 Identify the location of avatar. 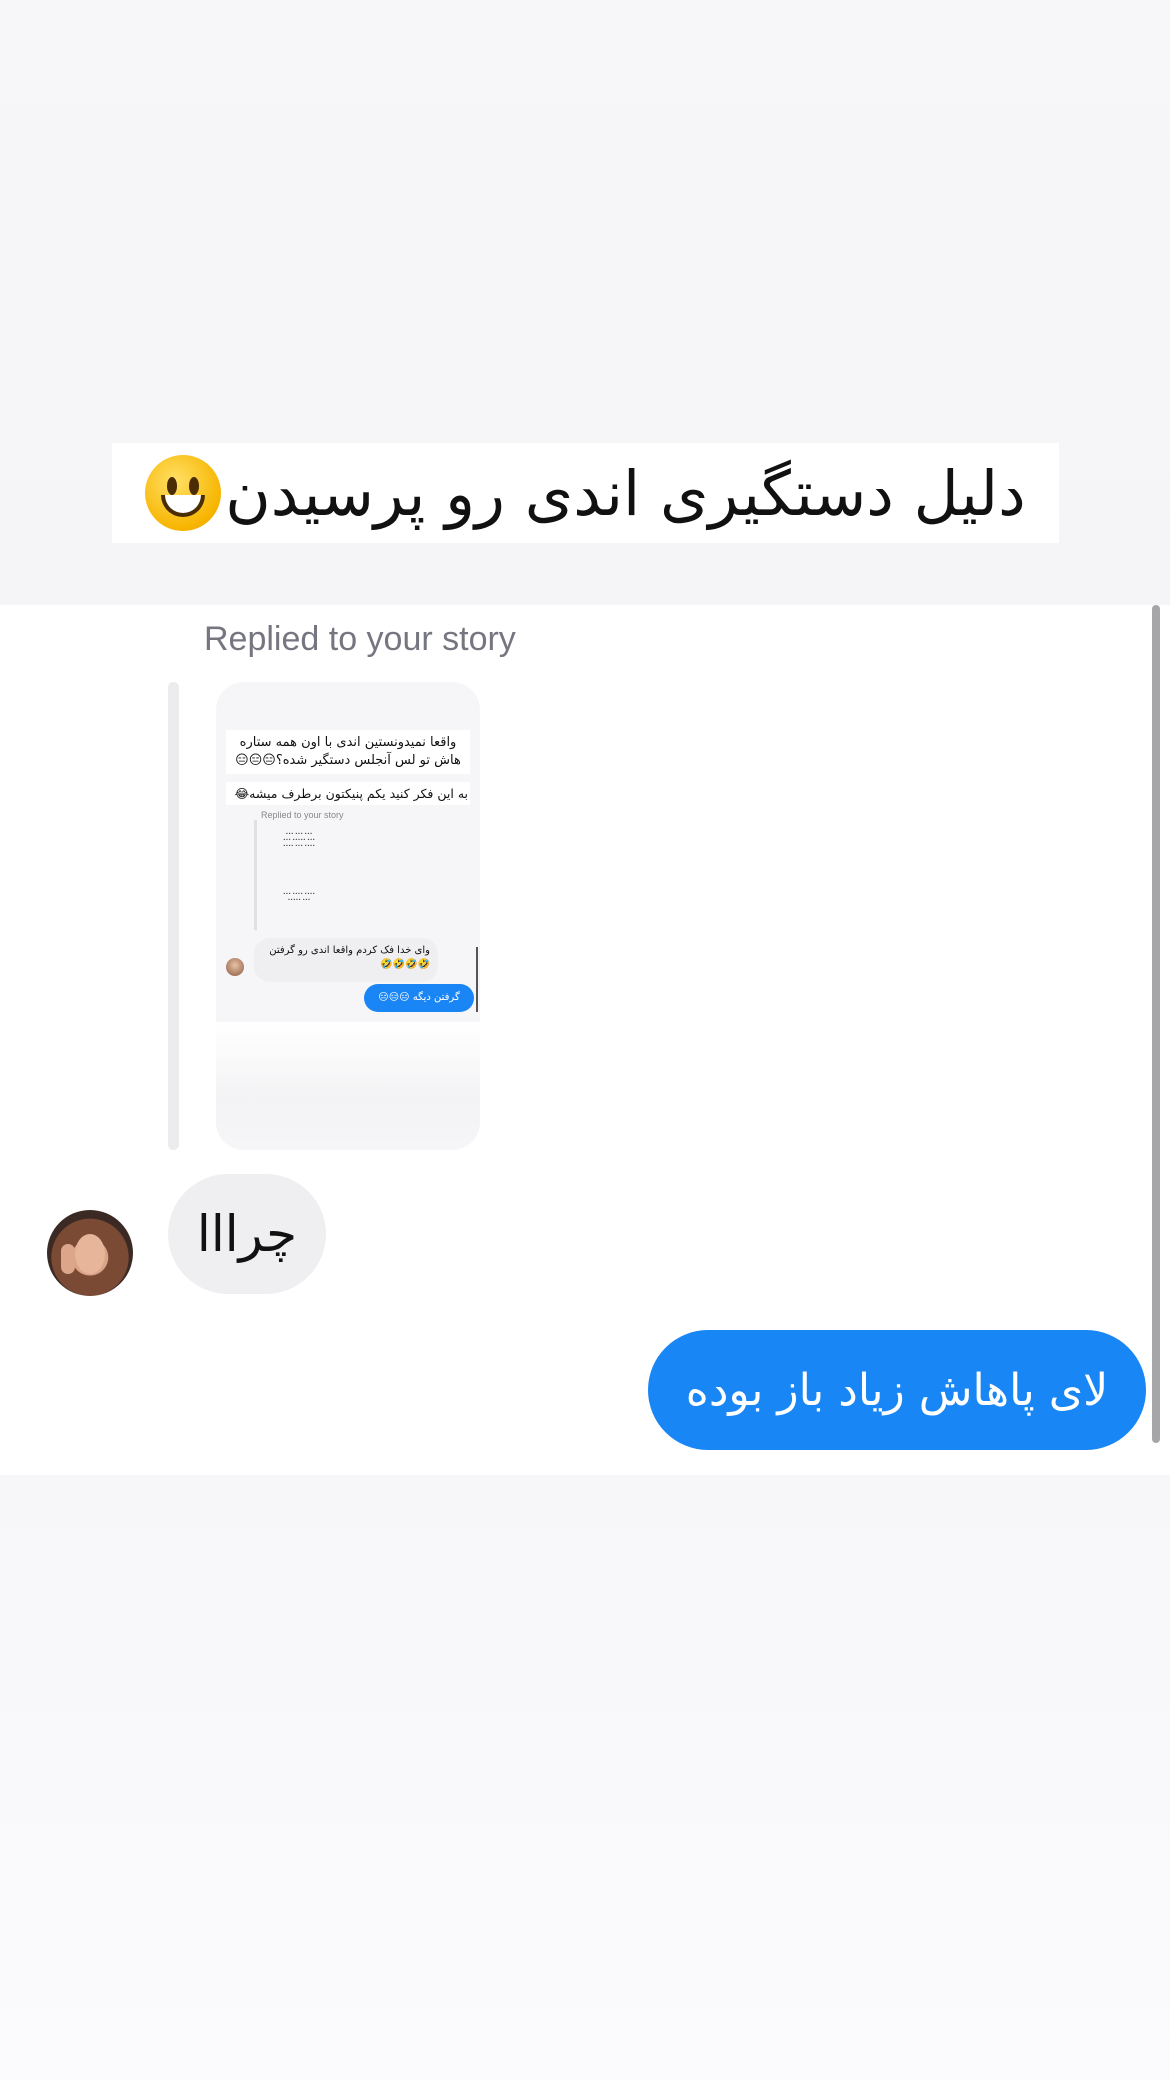
(90, 1253).